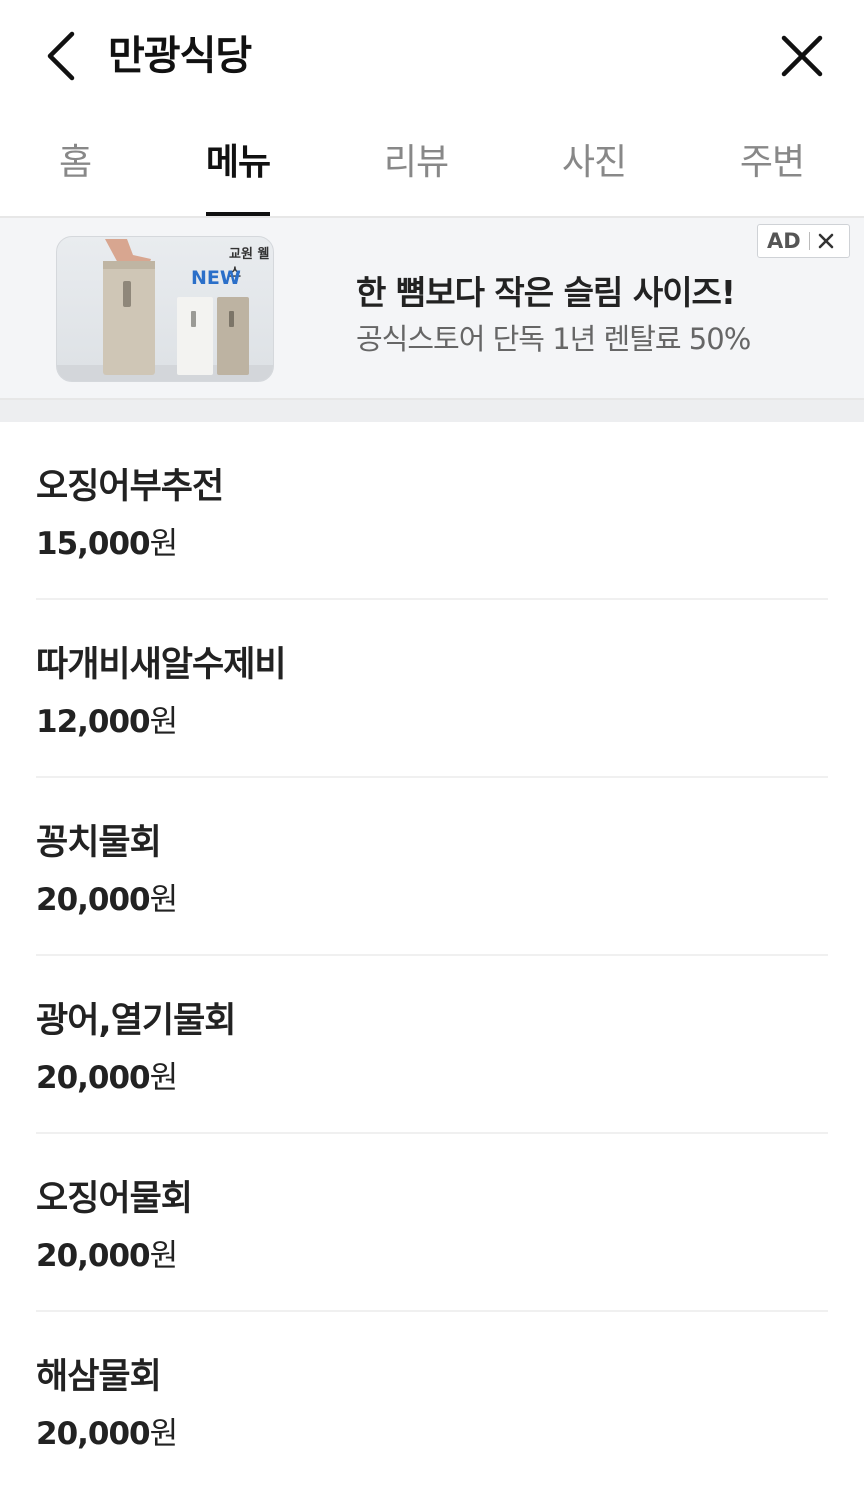 The width and height of the screenshot is (864, 1490). I want to click on list-item: 오징어부추전 15,000원, so click(432, 511).